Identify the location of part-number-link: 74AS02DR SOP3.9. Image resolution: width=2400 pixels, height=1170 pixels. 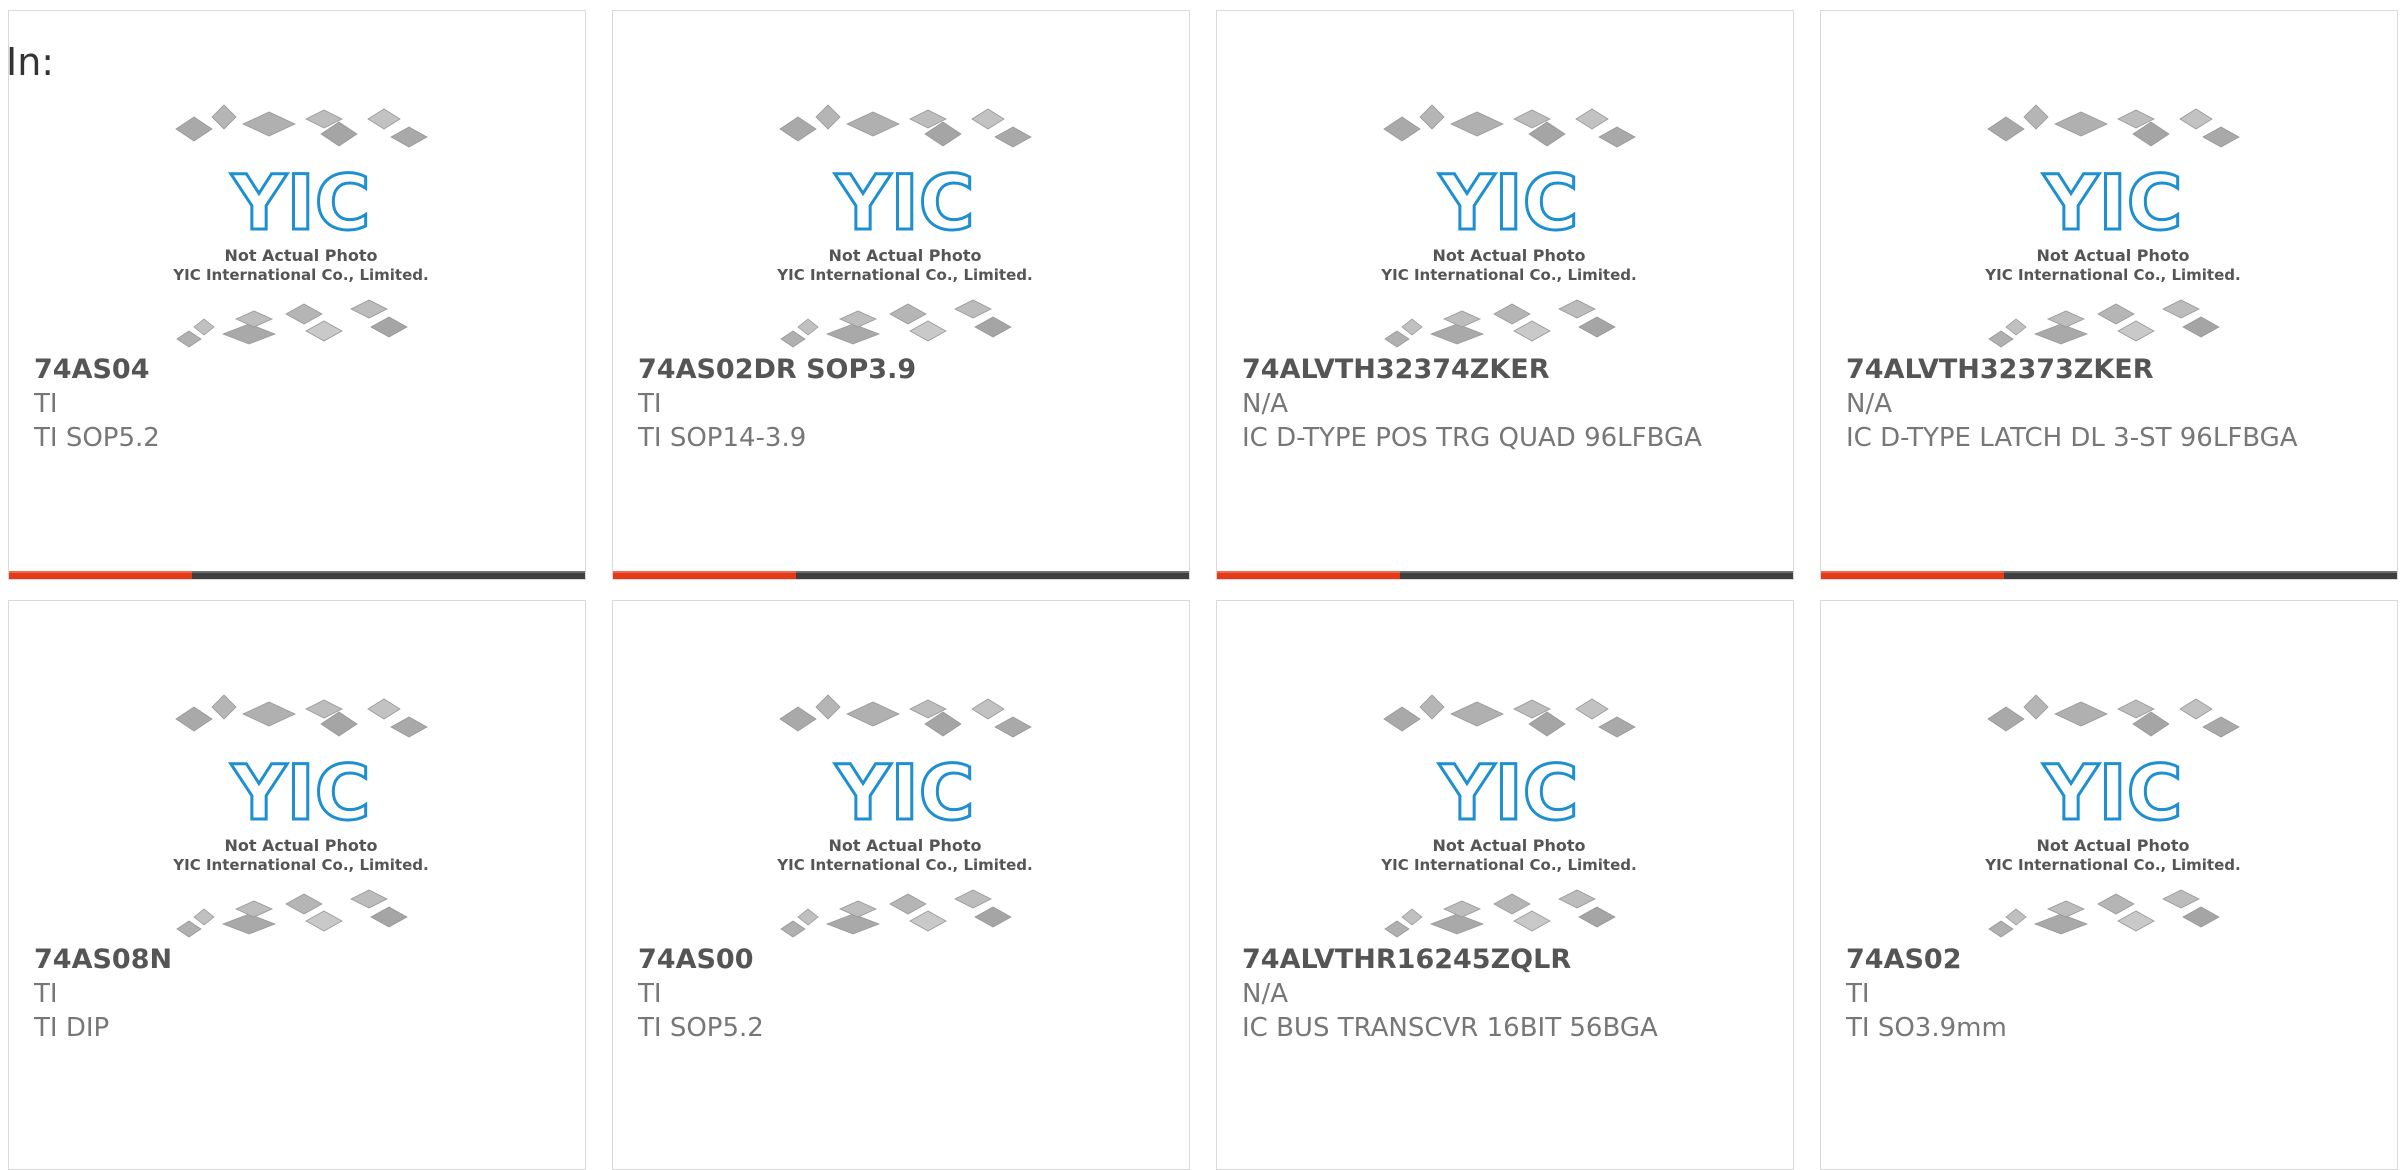
(908, 370).